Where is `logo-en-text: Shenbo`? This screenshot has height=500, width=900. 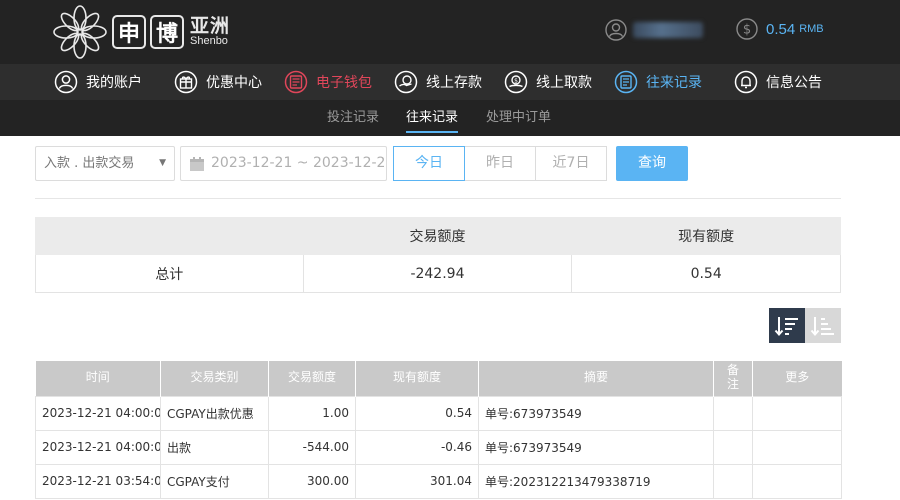 logo-en-text: Shenbo is located at coordinates (209, 41).